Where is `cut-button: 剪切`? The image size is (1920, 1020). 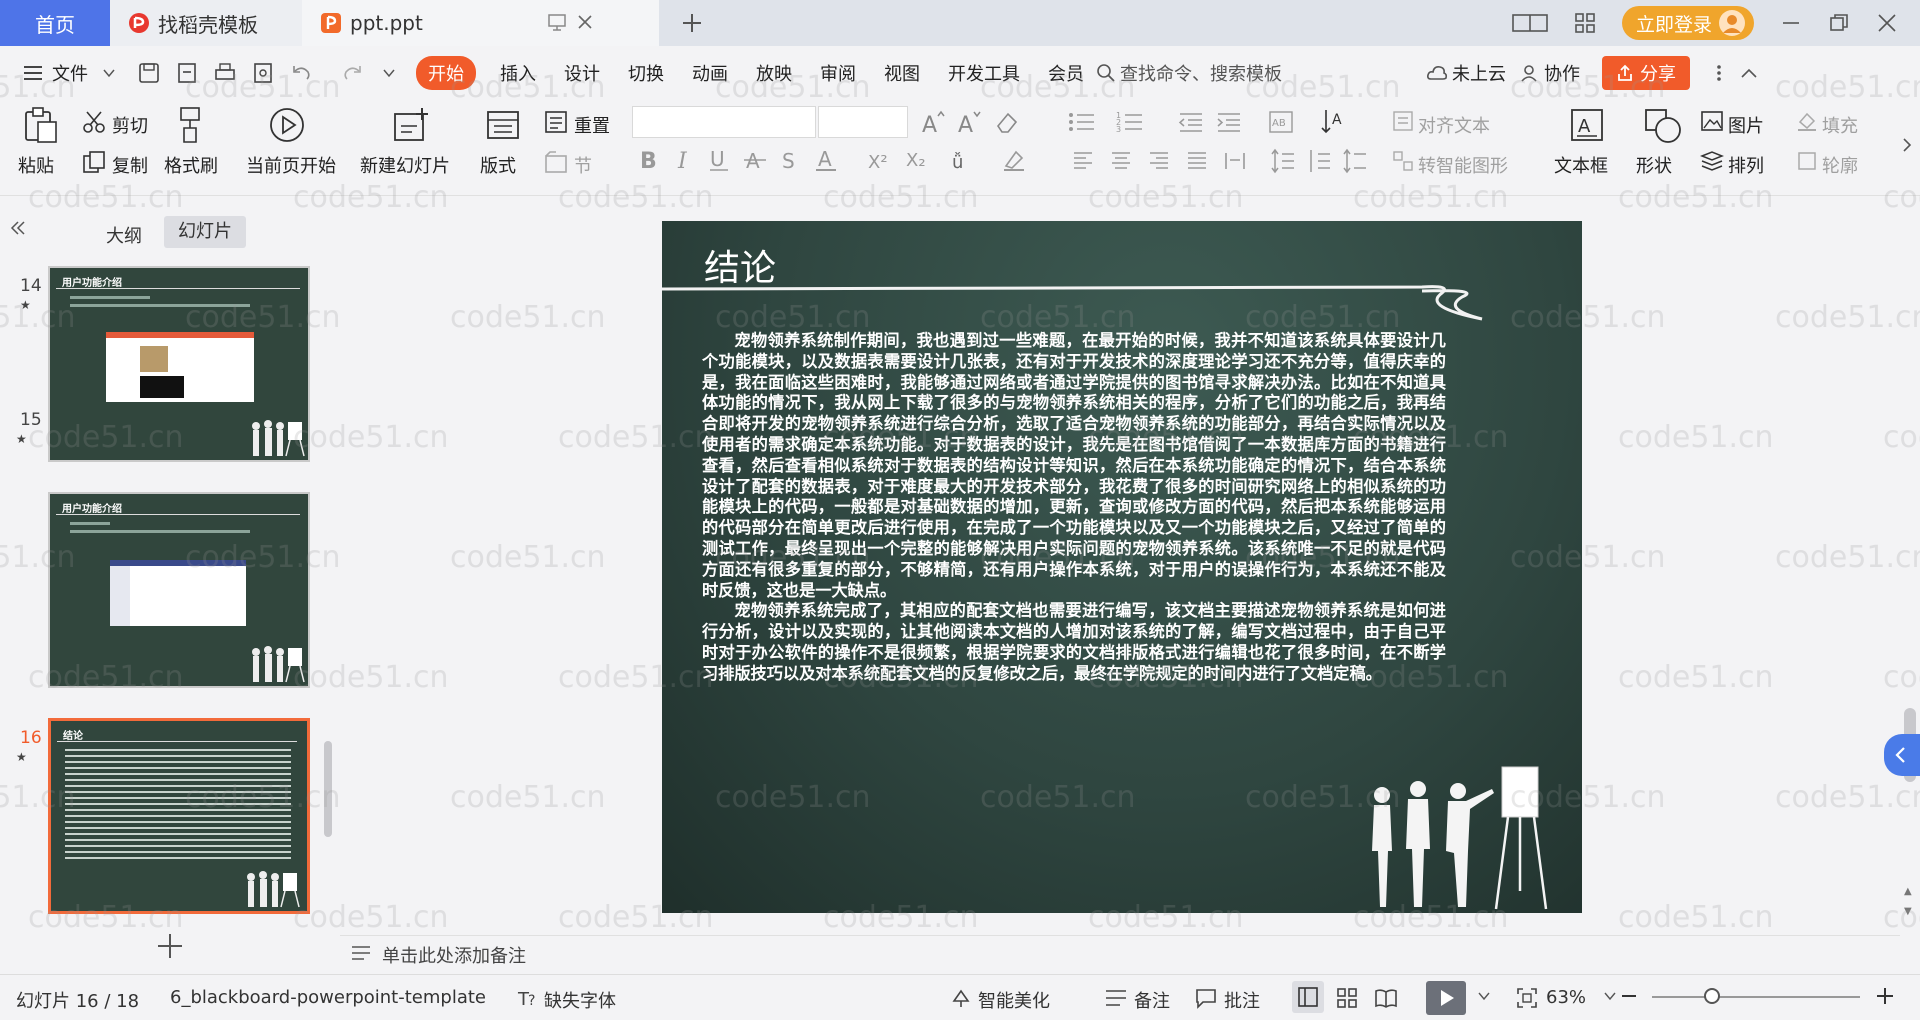 cut-button: 剪切 is located at coordinates (130, 125).